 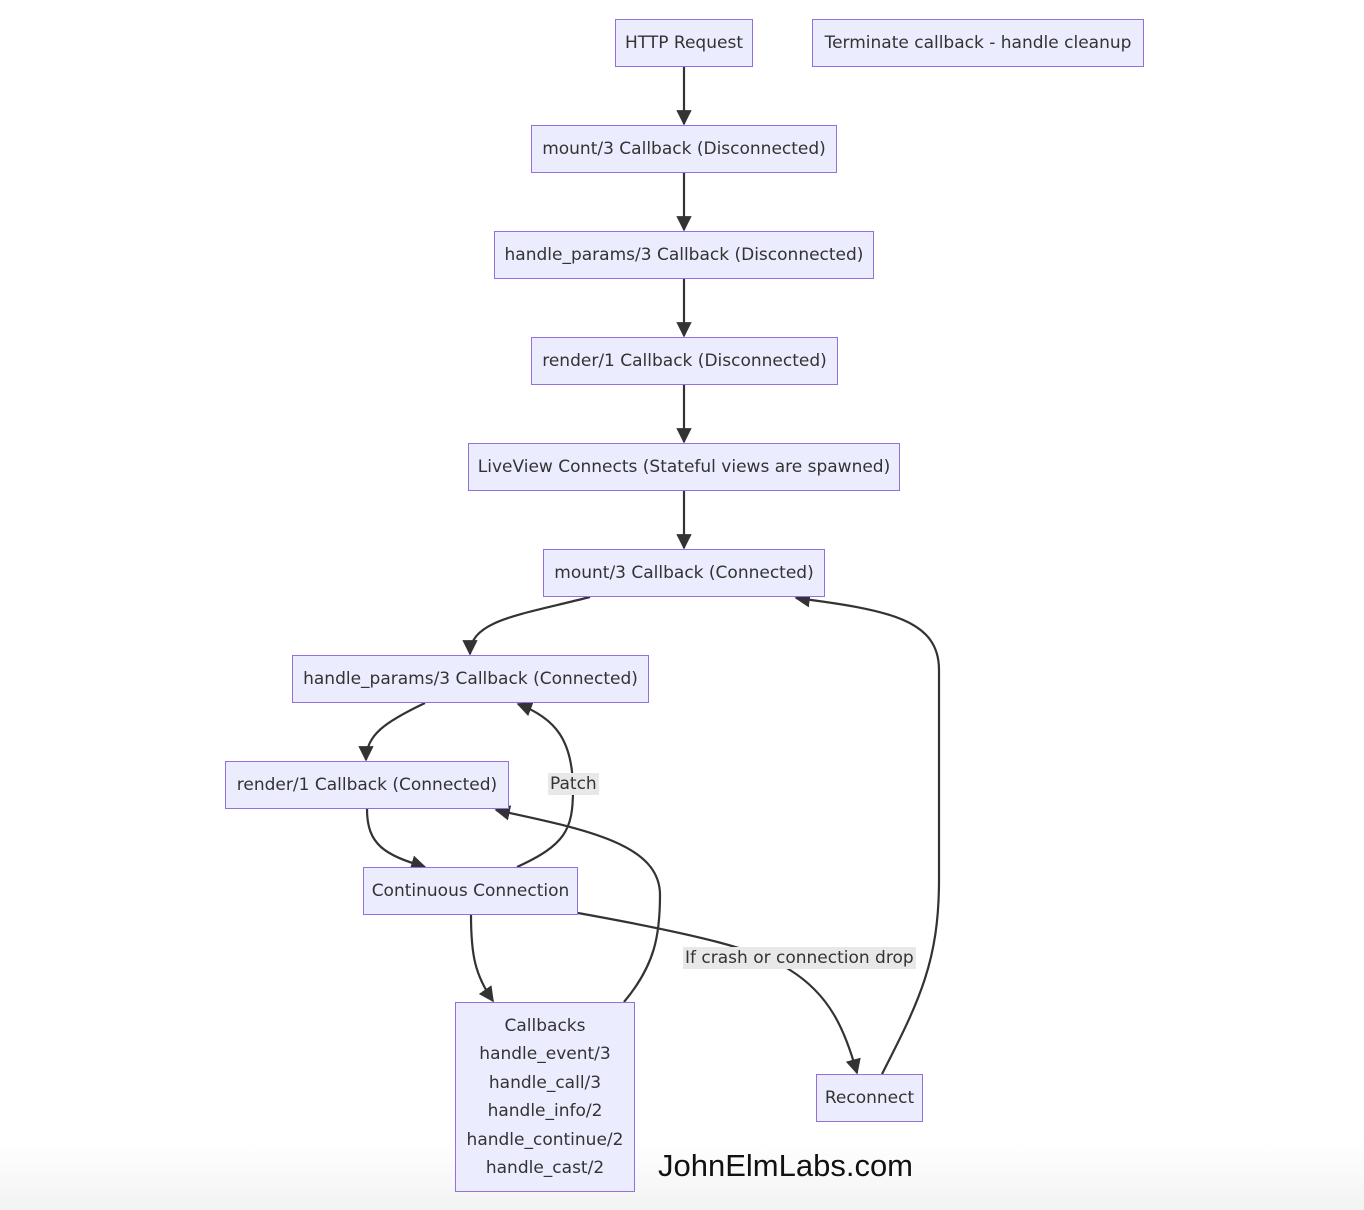 I want to click on node-label: Terminate callback - handle cleanup, so click(x=978, y=43).